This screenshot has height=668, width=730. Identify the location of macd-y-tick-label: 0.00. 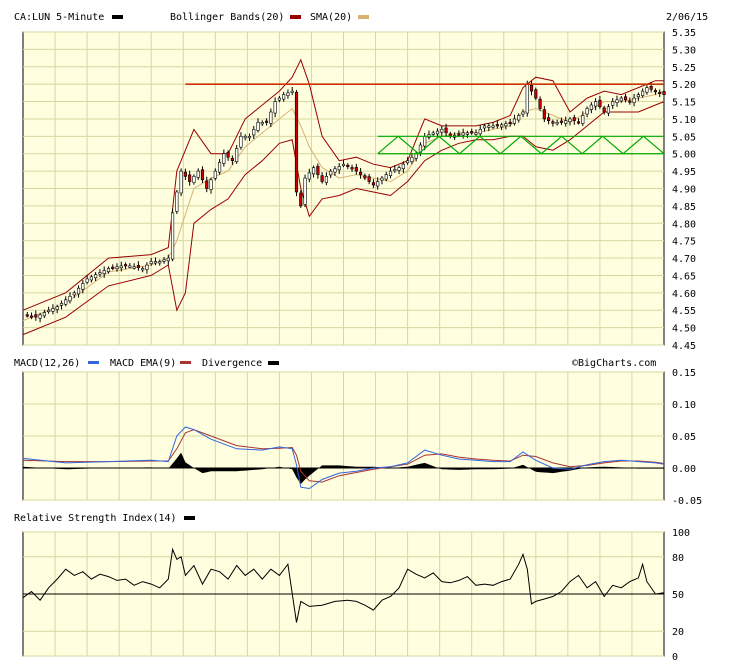
(684, 469).